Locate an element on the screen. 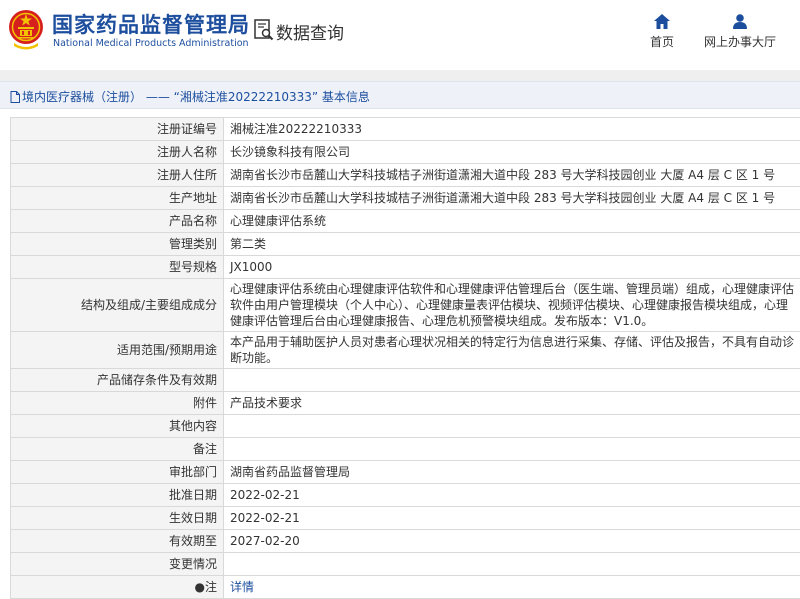 The image size is (800, 599). field-label: 批准日期 is located at coordinates (117, 495).